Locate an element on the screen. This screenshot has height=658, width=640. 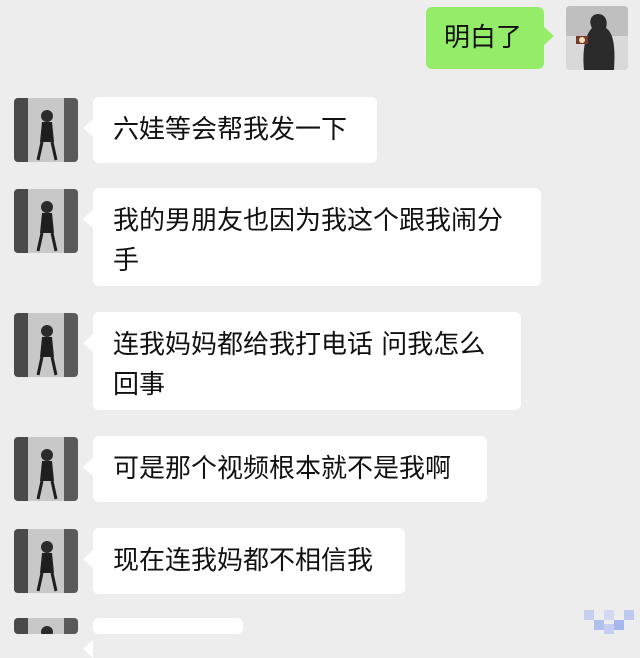
message-bubble-incoming: 连我妈妈都给我打电话 问我怎么回事 is located at coordinates (302, 361).